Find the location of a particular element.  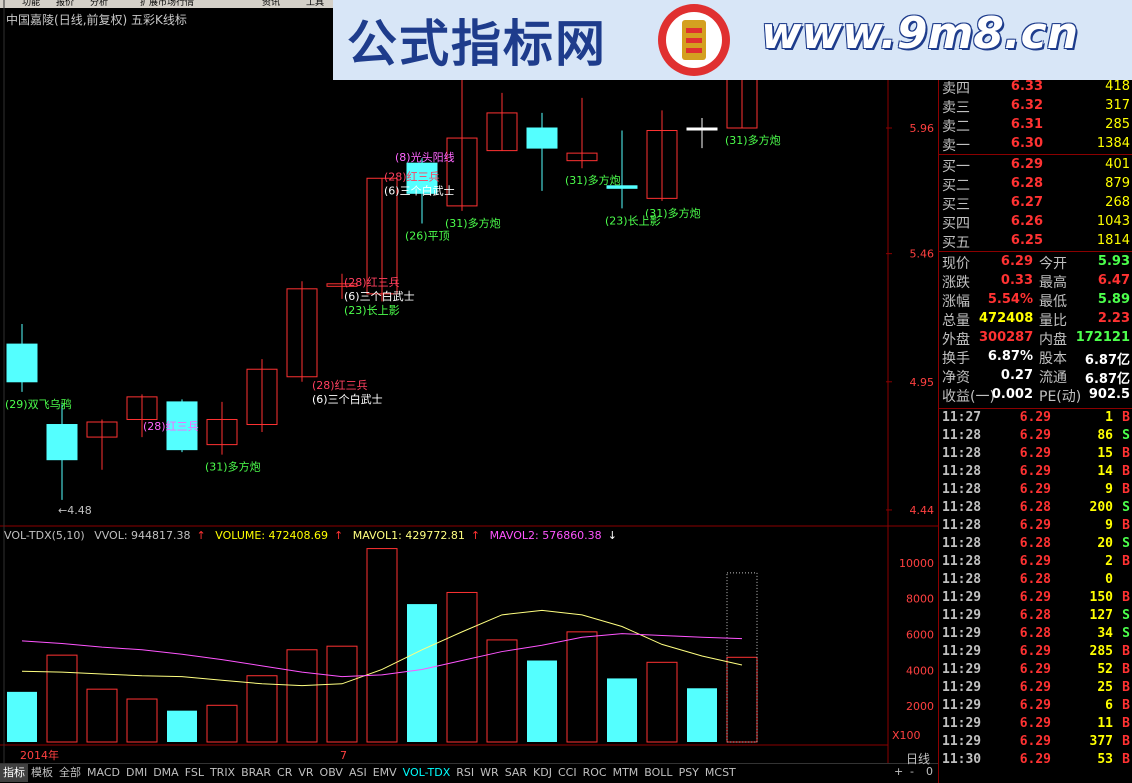

stat-value: 6.87% is located at coordinates (1010, 356).